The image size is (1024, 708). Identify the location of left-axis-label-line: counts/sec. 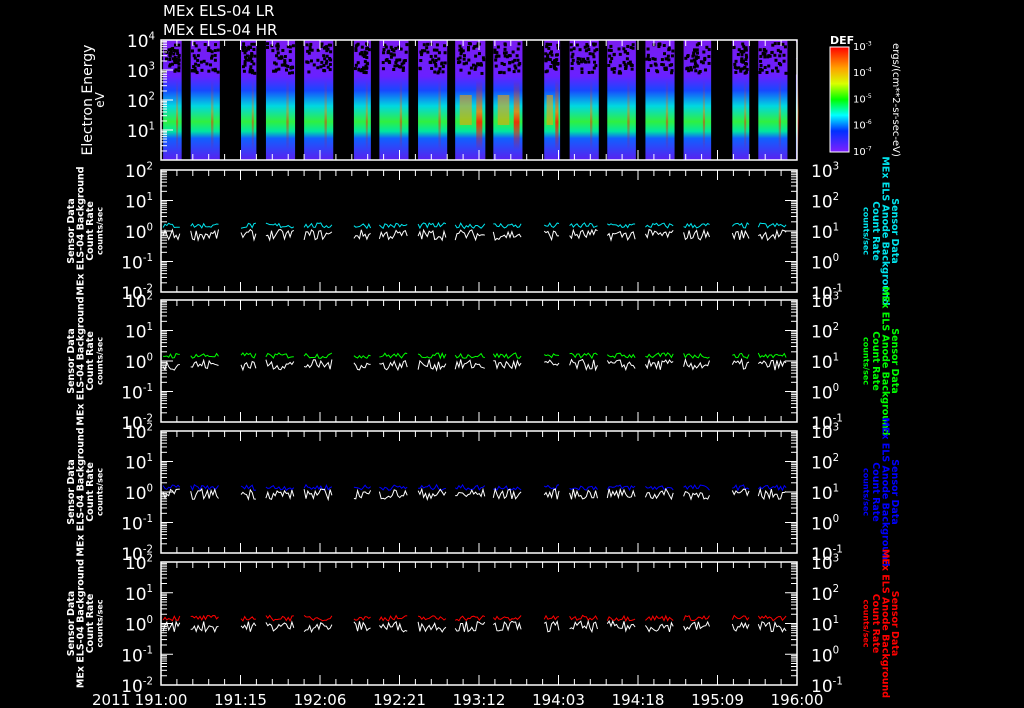
(100, 492).